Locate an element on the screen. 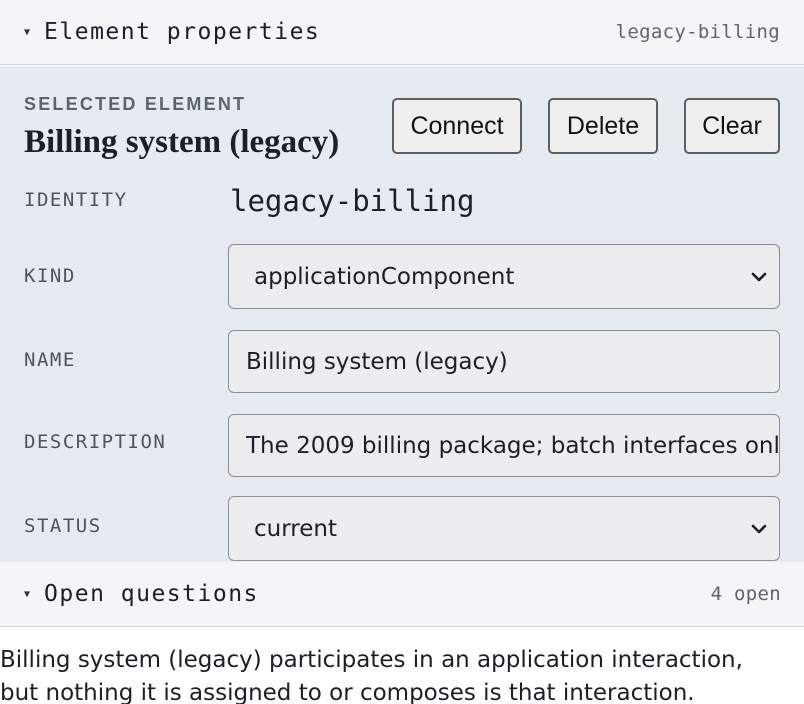 This screenshot has width=804, height=704. kind-select-value: applicationComponent is located at coordinates (384, 276).